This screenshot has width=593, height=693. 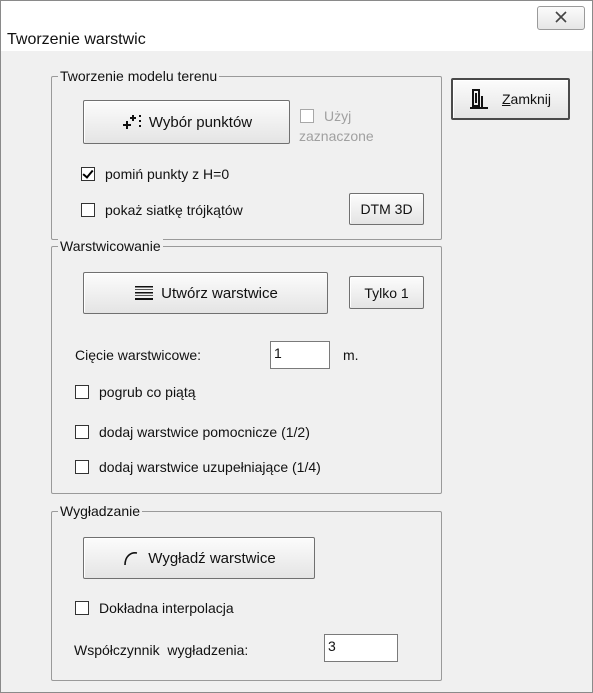 I want to click on dtm-3d-button: DTM 3D, so click(x=386, y=209).